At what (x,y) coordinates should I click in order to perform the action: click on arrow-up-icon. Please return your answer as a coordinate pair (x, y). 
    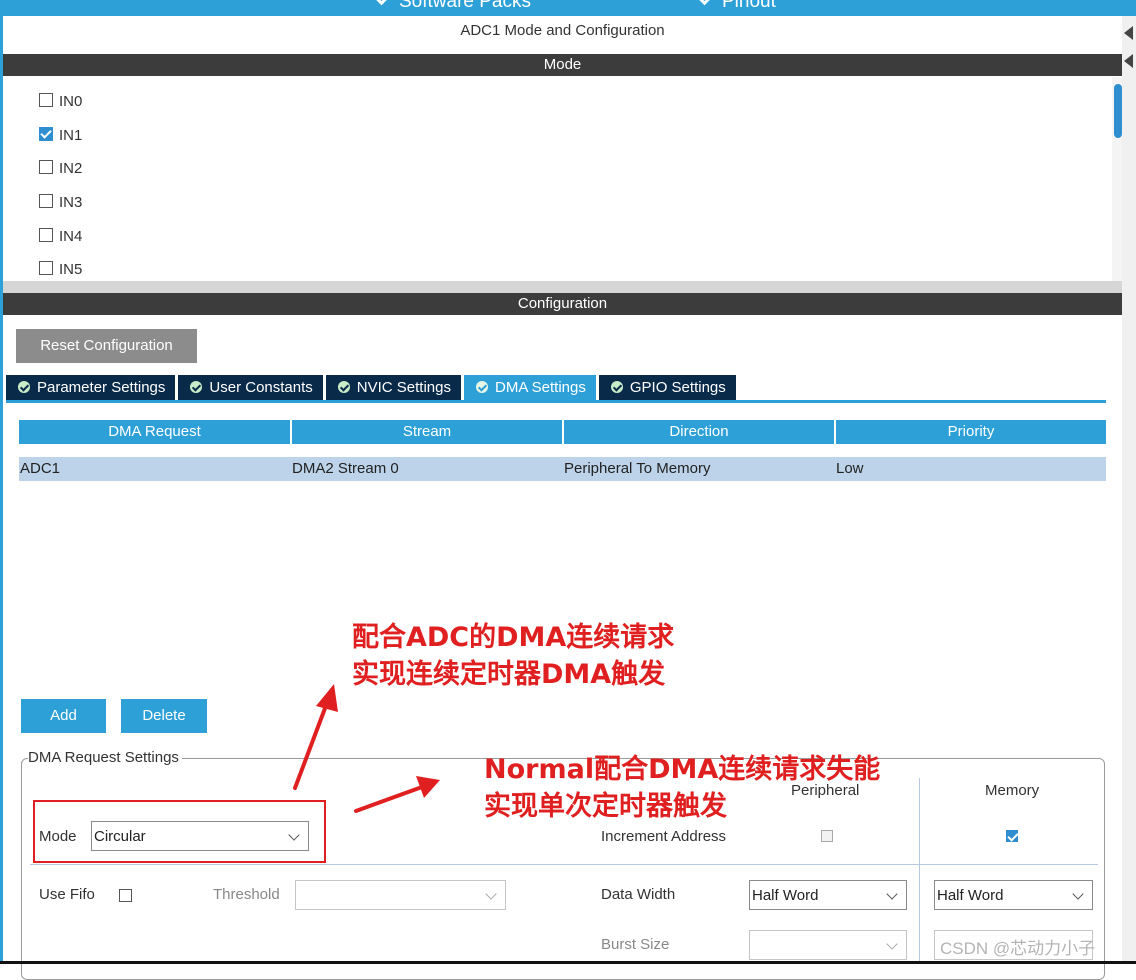
    Looking at the image, I should click on (315, 737).